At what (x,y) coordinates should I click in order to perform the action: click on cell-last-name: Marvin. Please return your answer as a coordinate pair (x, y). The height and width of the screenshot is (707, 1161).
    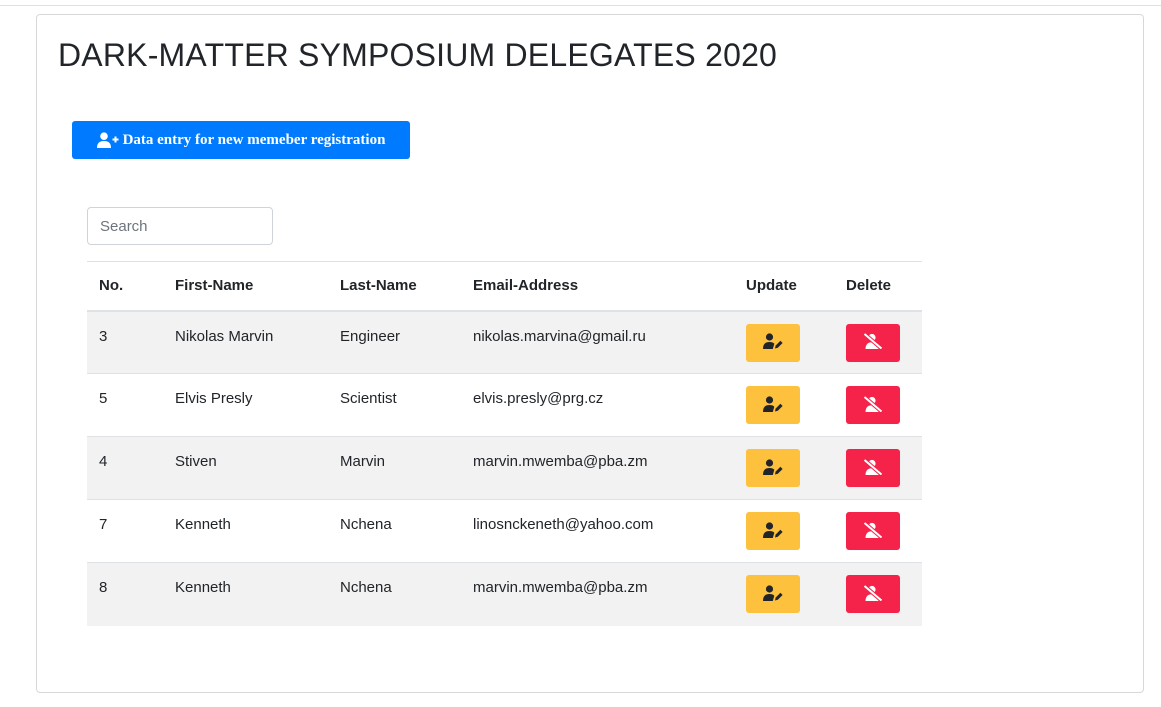
    Looking at the image, I should click on (363, 461).